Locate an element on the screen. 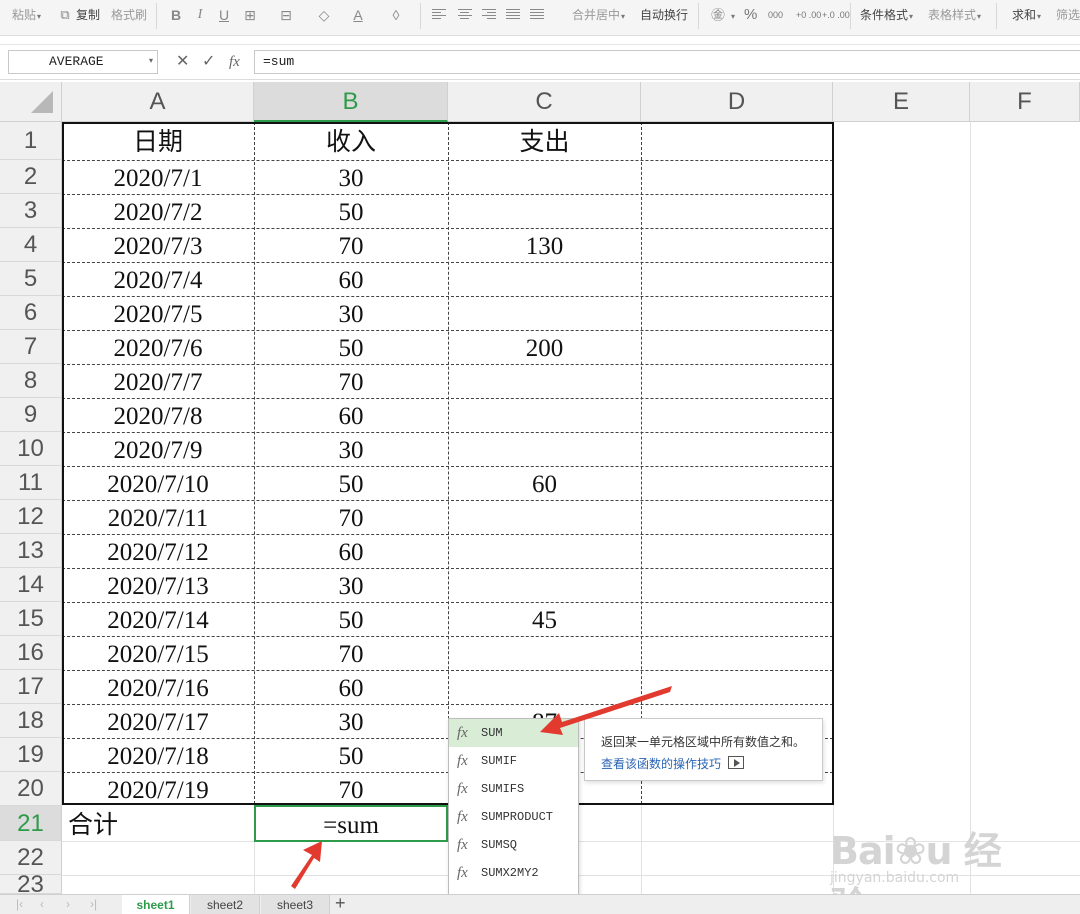 The height and width of the screenshot is (914, 1080). arrow-to-formula-cell is located at coordinates (306, 865).